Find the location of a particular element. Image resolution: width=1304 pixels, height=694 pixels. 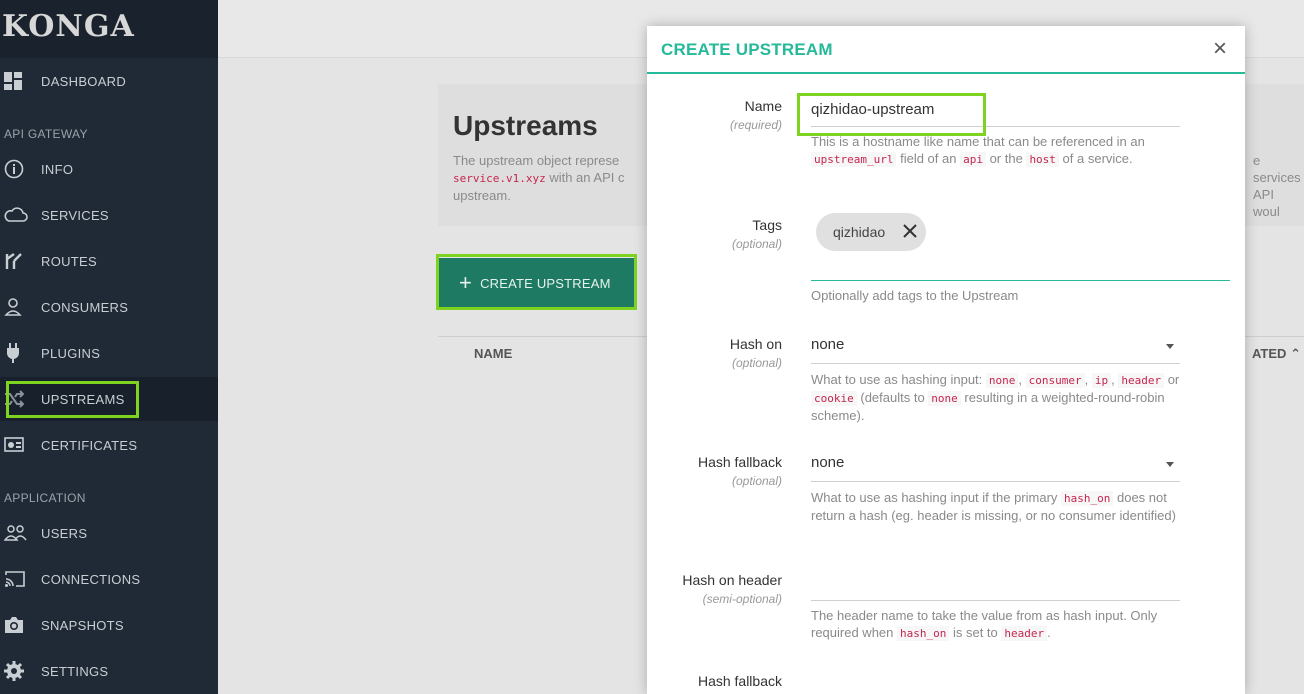

sort-up-icon: ⌃ is located at coordinates (1295, 353).